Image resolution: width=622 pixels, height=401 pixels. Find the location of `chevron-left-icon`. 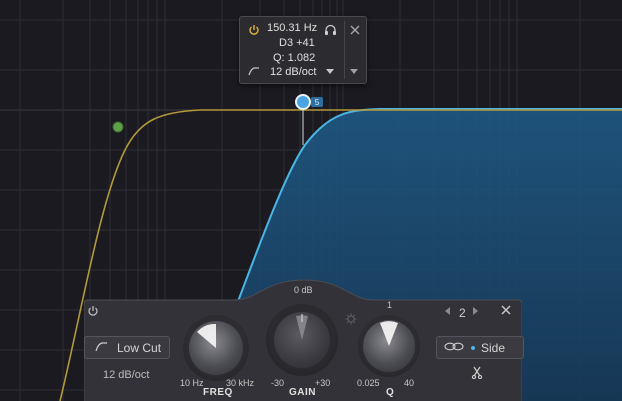

chevron-left-icon is located at coordinates (450, 313).